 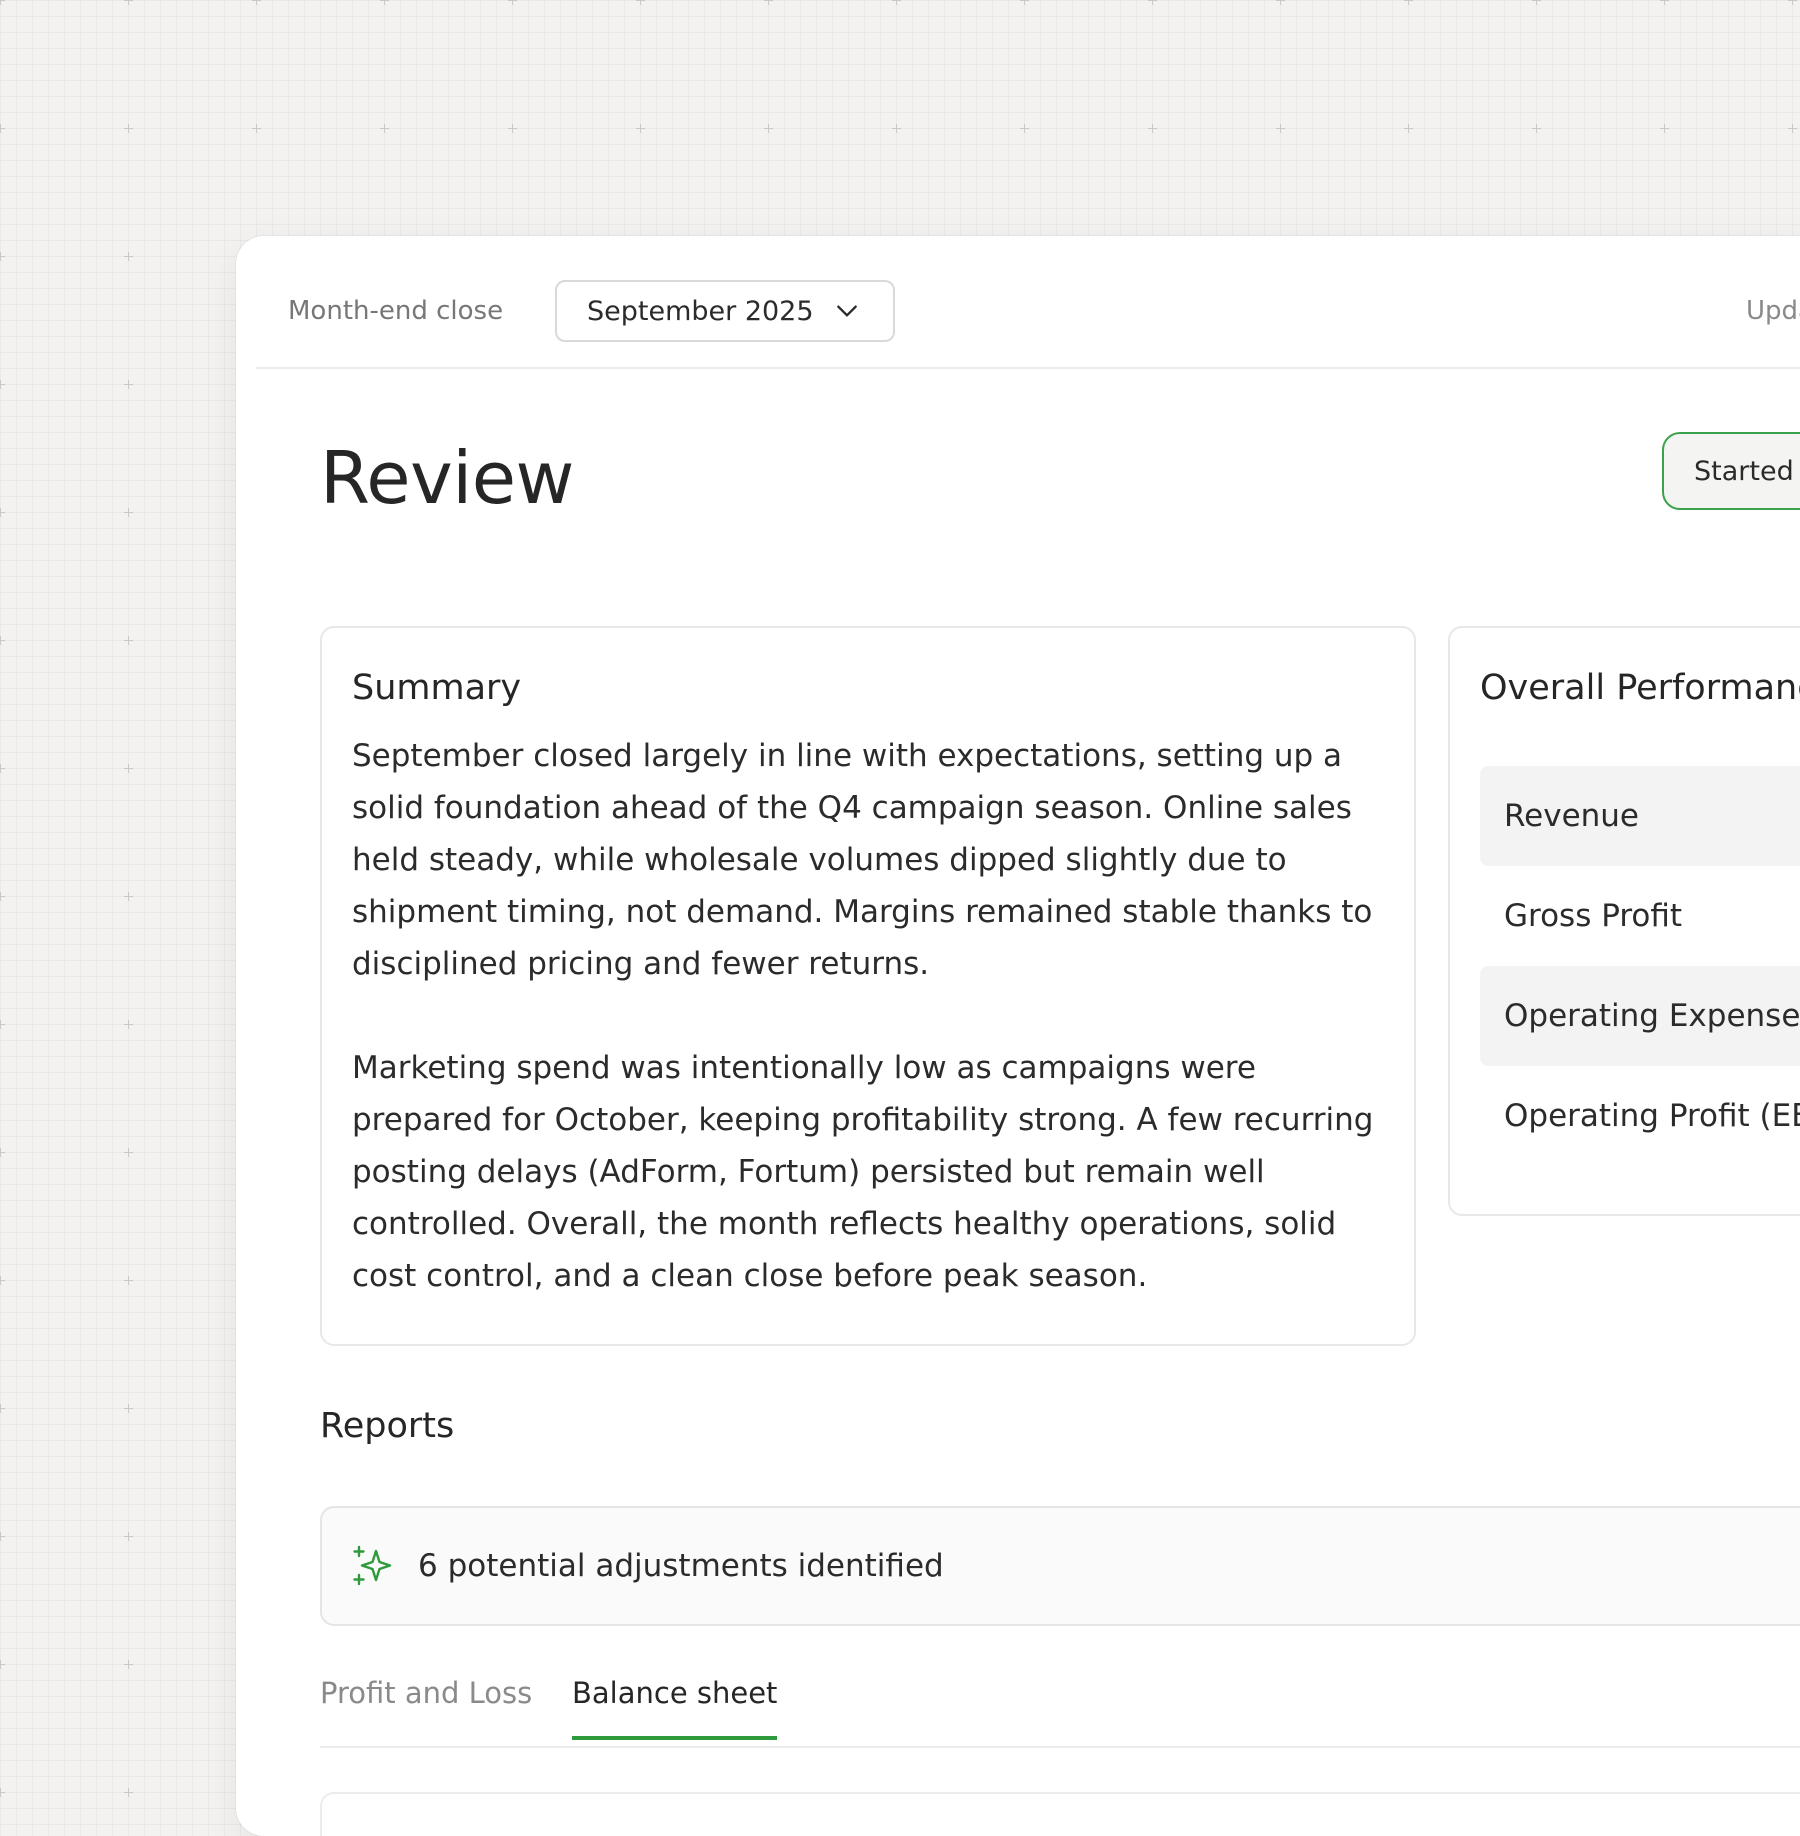 I want to click on updated-label: Upda, so click(x=1773, y=311).